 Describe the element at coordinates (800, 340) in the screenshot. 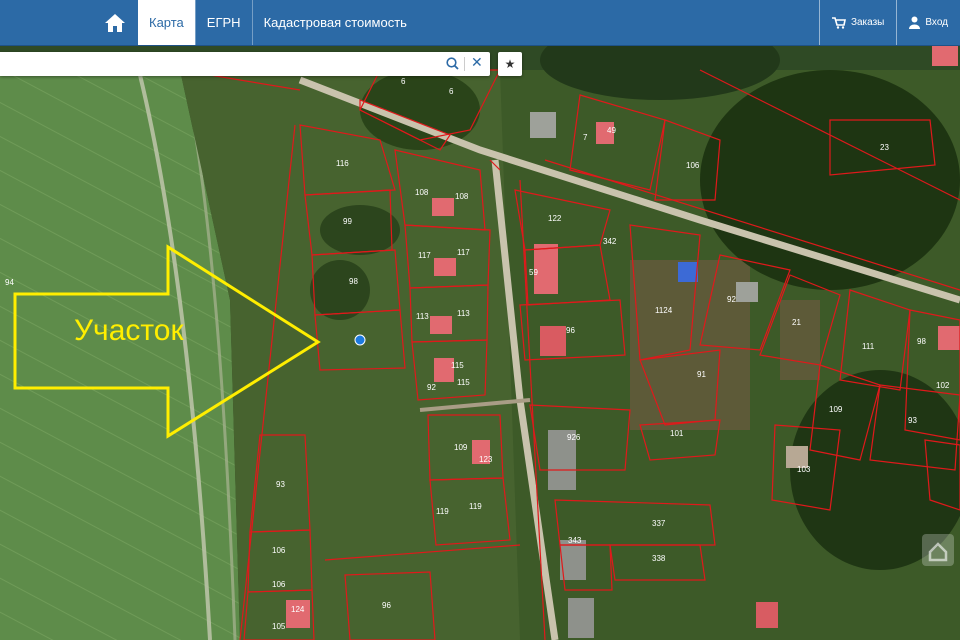

I see `garden-plot` at that location.